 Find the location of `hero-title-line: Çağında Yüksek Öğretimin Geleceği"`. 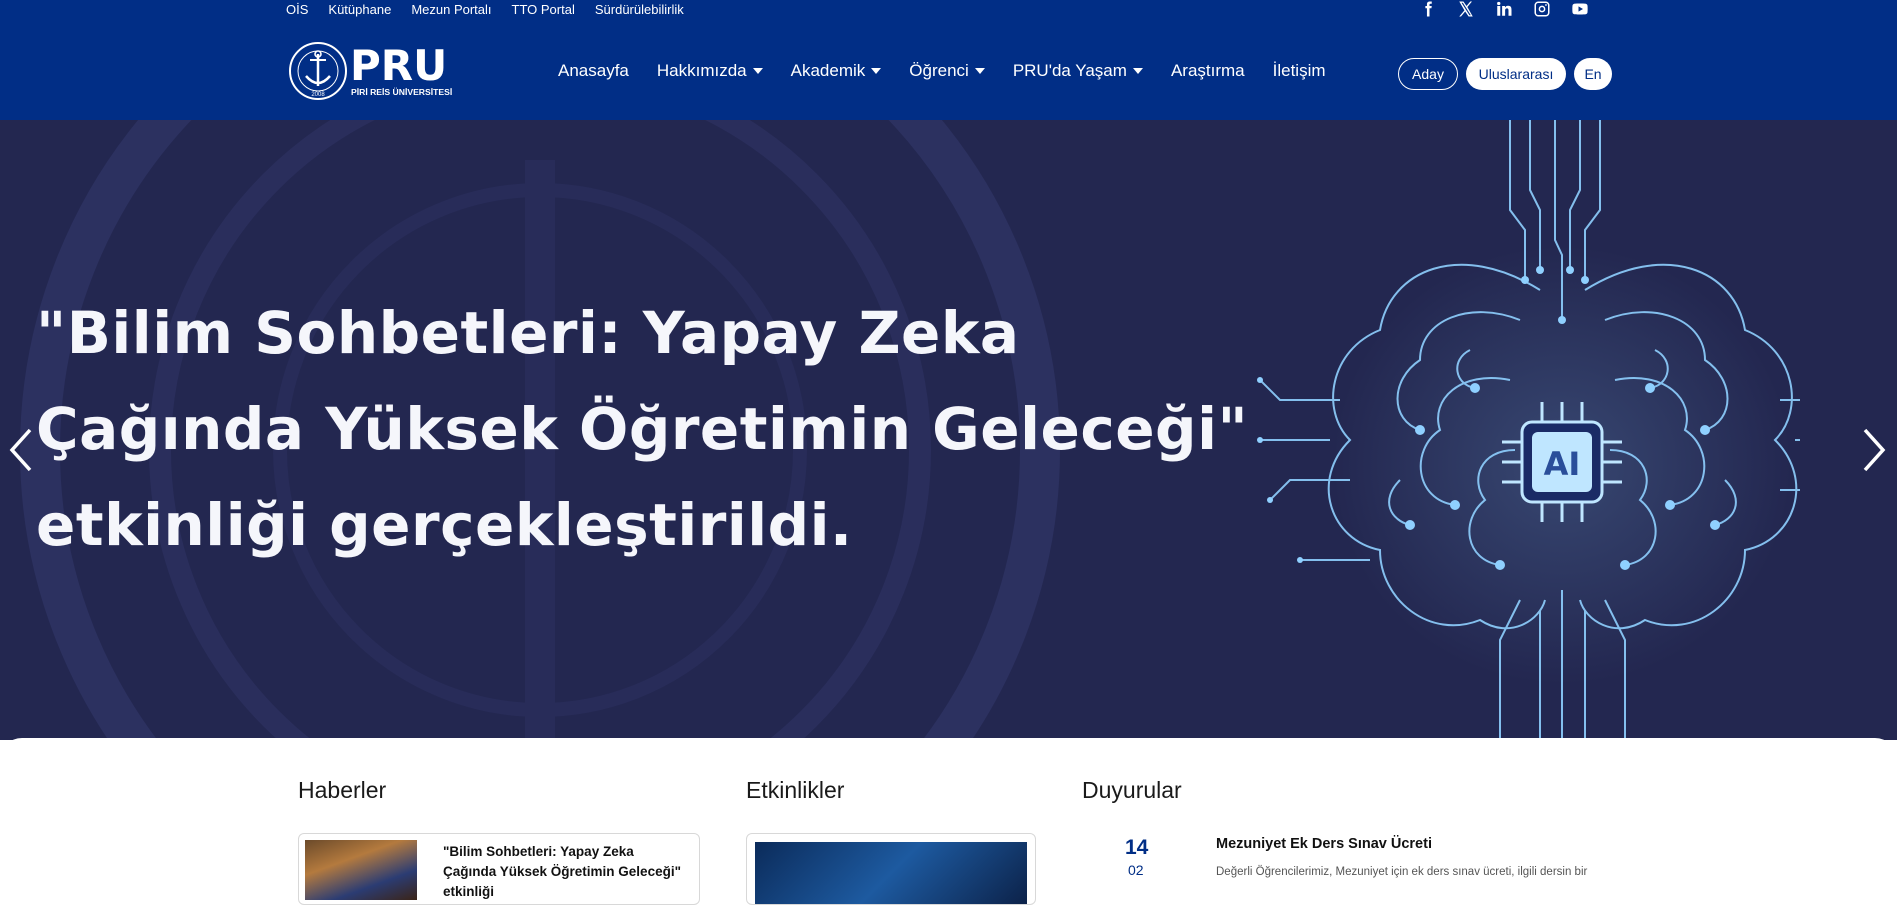

hero-title-line: Çağında Yüksek Öğretimin Geleceği" is located at coordinates (642, 429).